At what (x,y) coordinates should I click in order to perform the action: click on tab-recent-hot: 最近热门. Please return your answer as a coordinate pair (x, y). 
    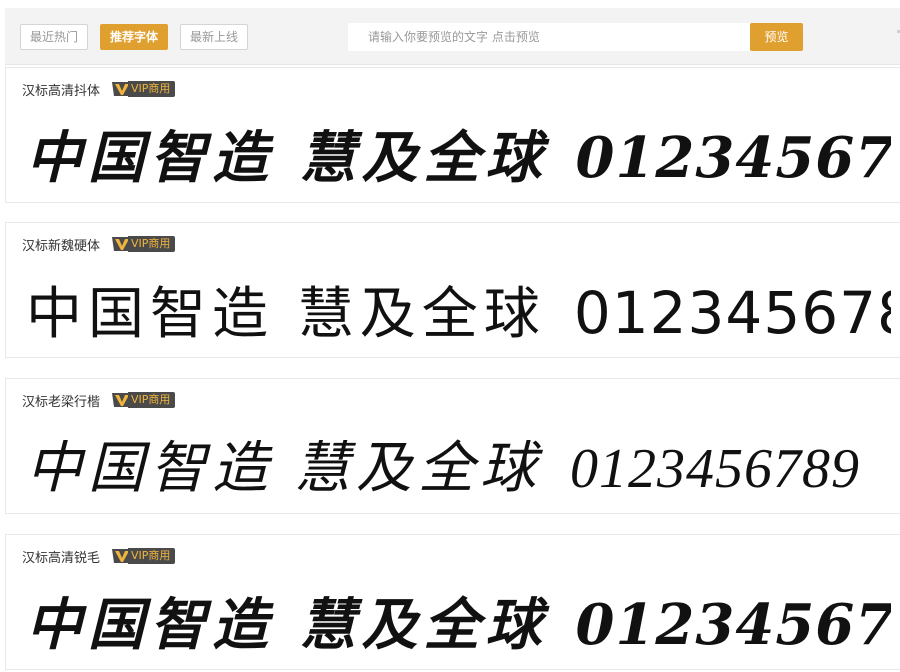
    Looking at the image, I should click on (54, 37).